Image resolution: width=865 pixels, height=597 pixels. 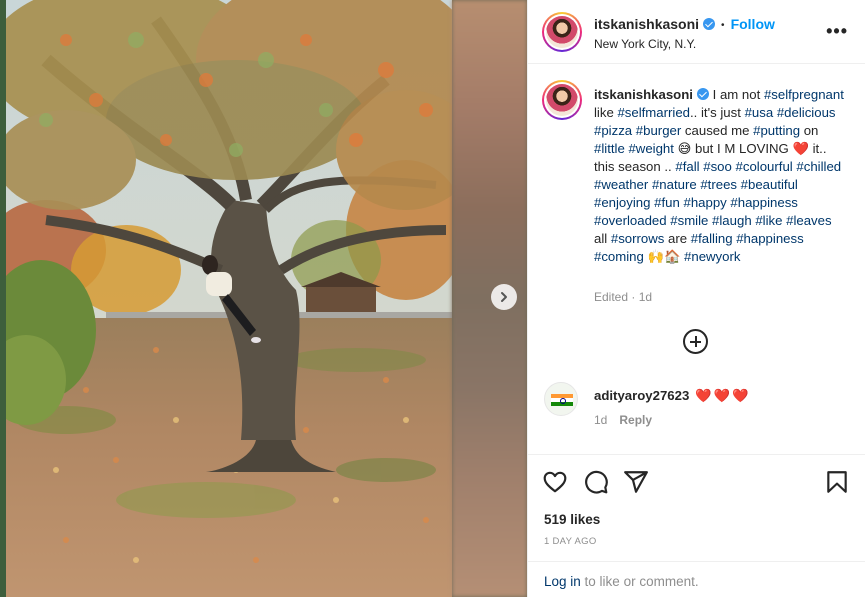 What do you see at coordinates (667, 202) in the screenshot?
I see `hashtag-link: #fun` at bounding box center [667, 202].